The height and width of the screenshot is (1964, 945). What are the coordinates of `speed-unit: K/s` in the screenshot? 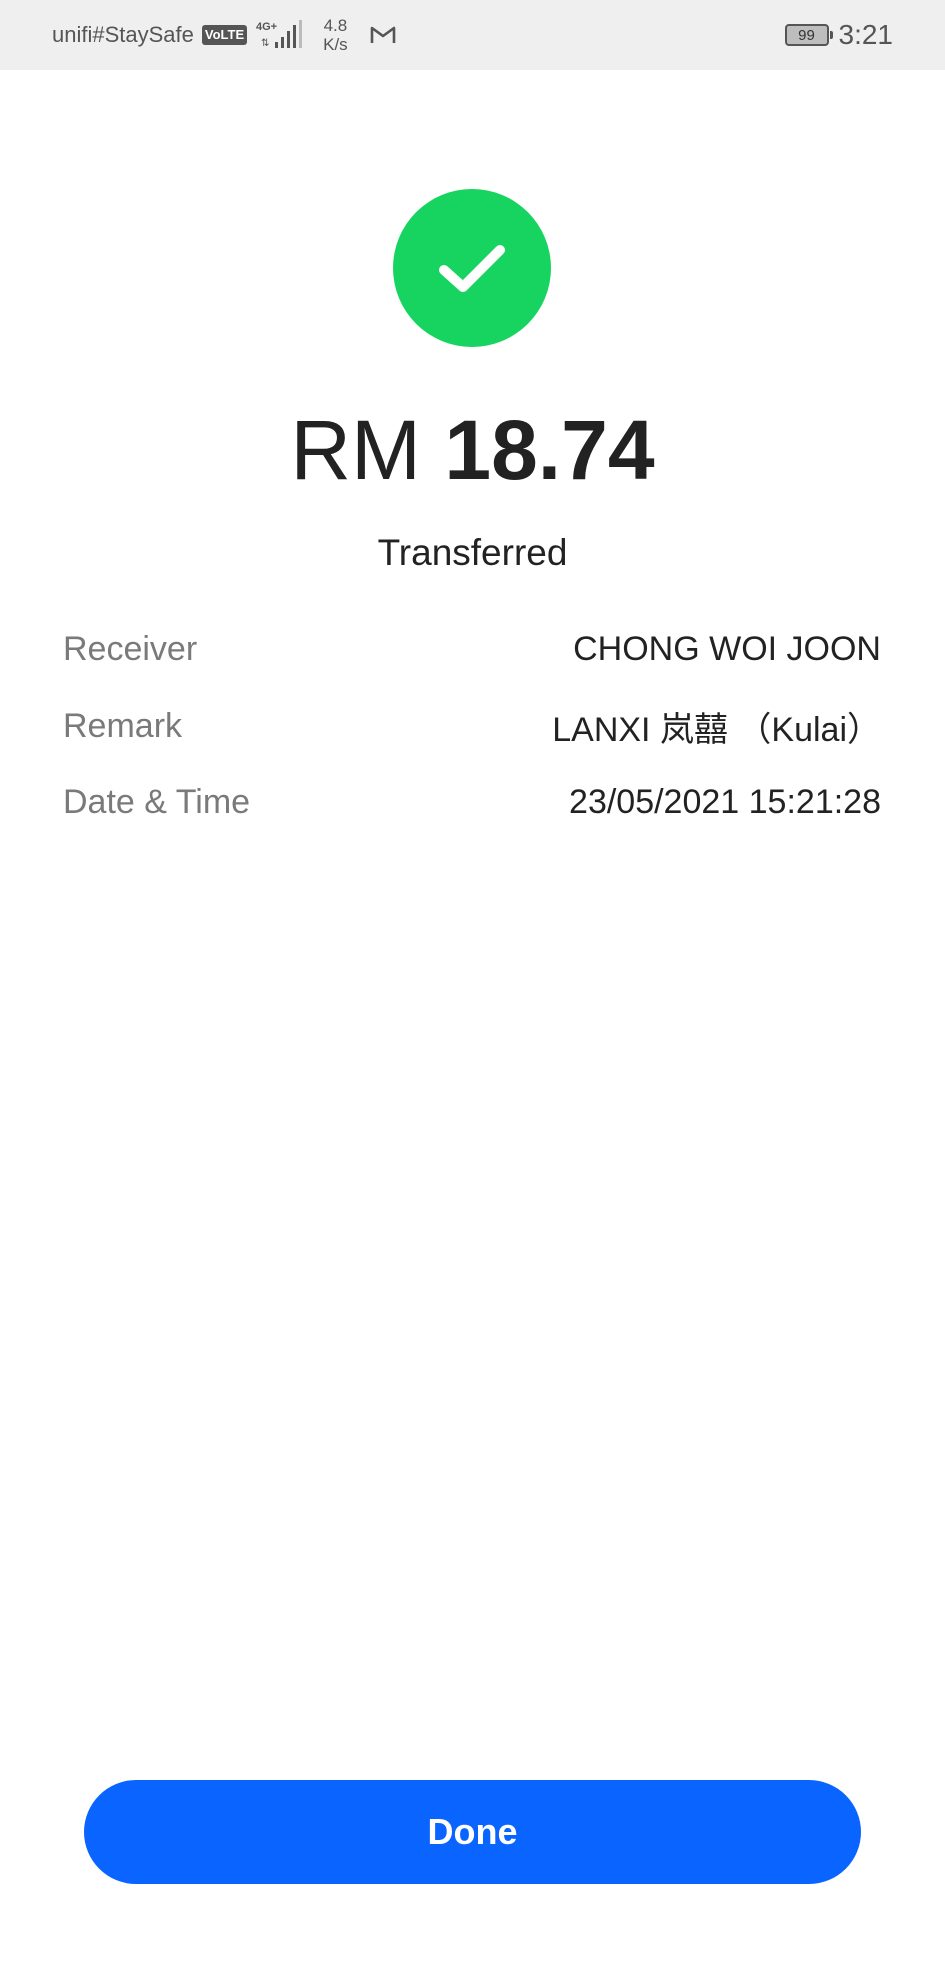 It's located at (335, 44).